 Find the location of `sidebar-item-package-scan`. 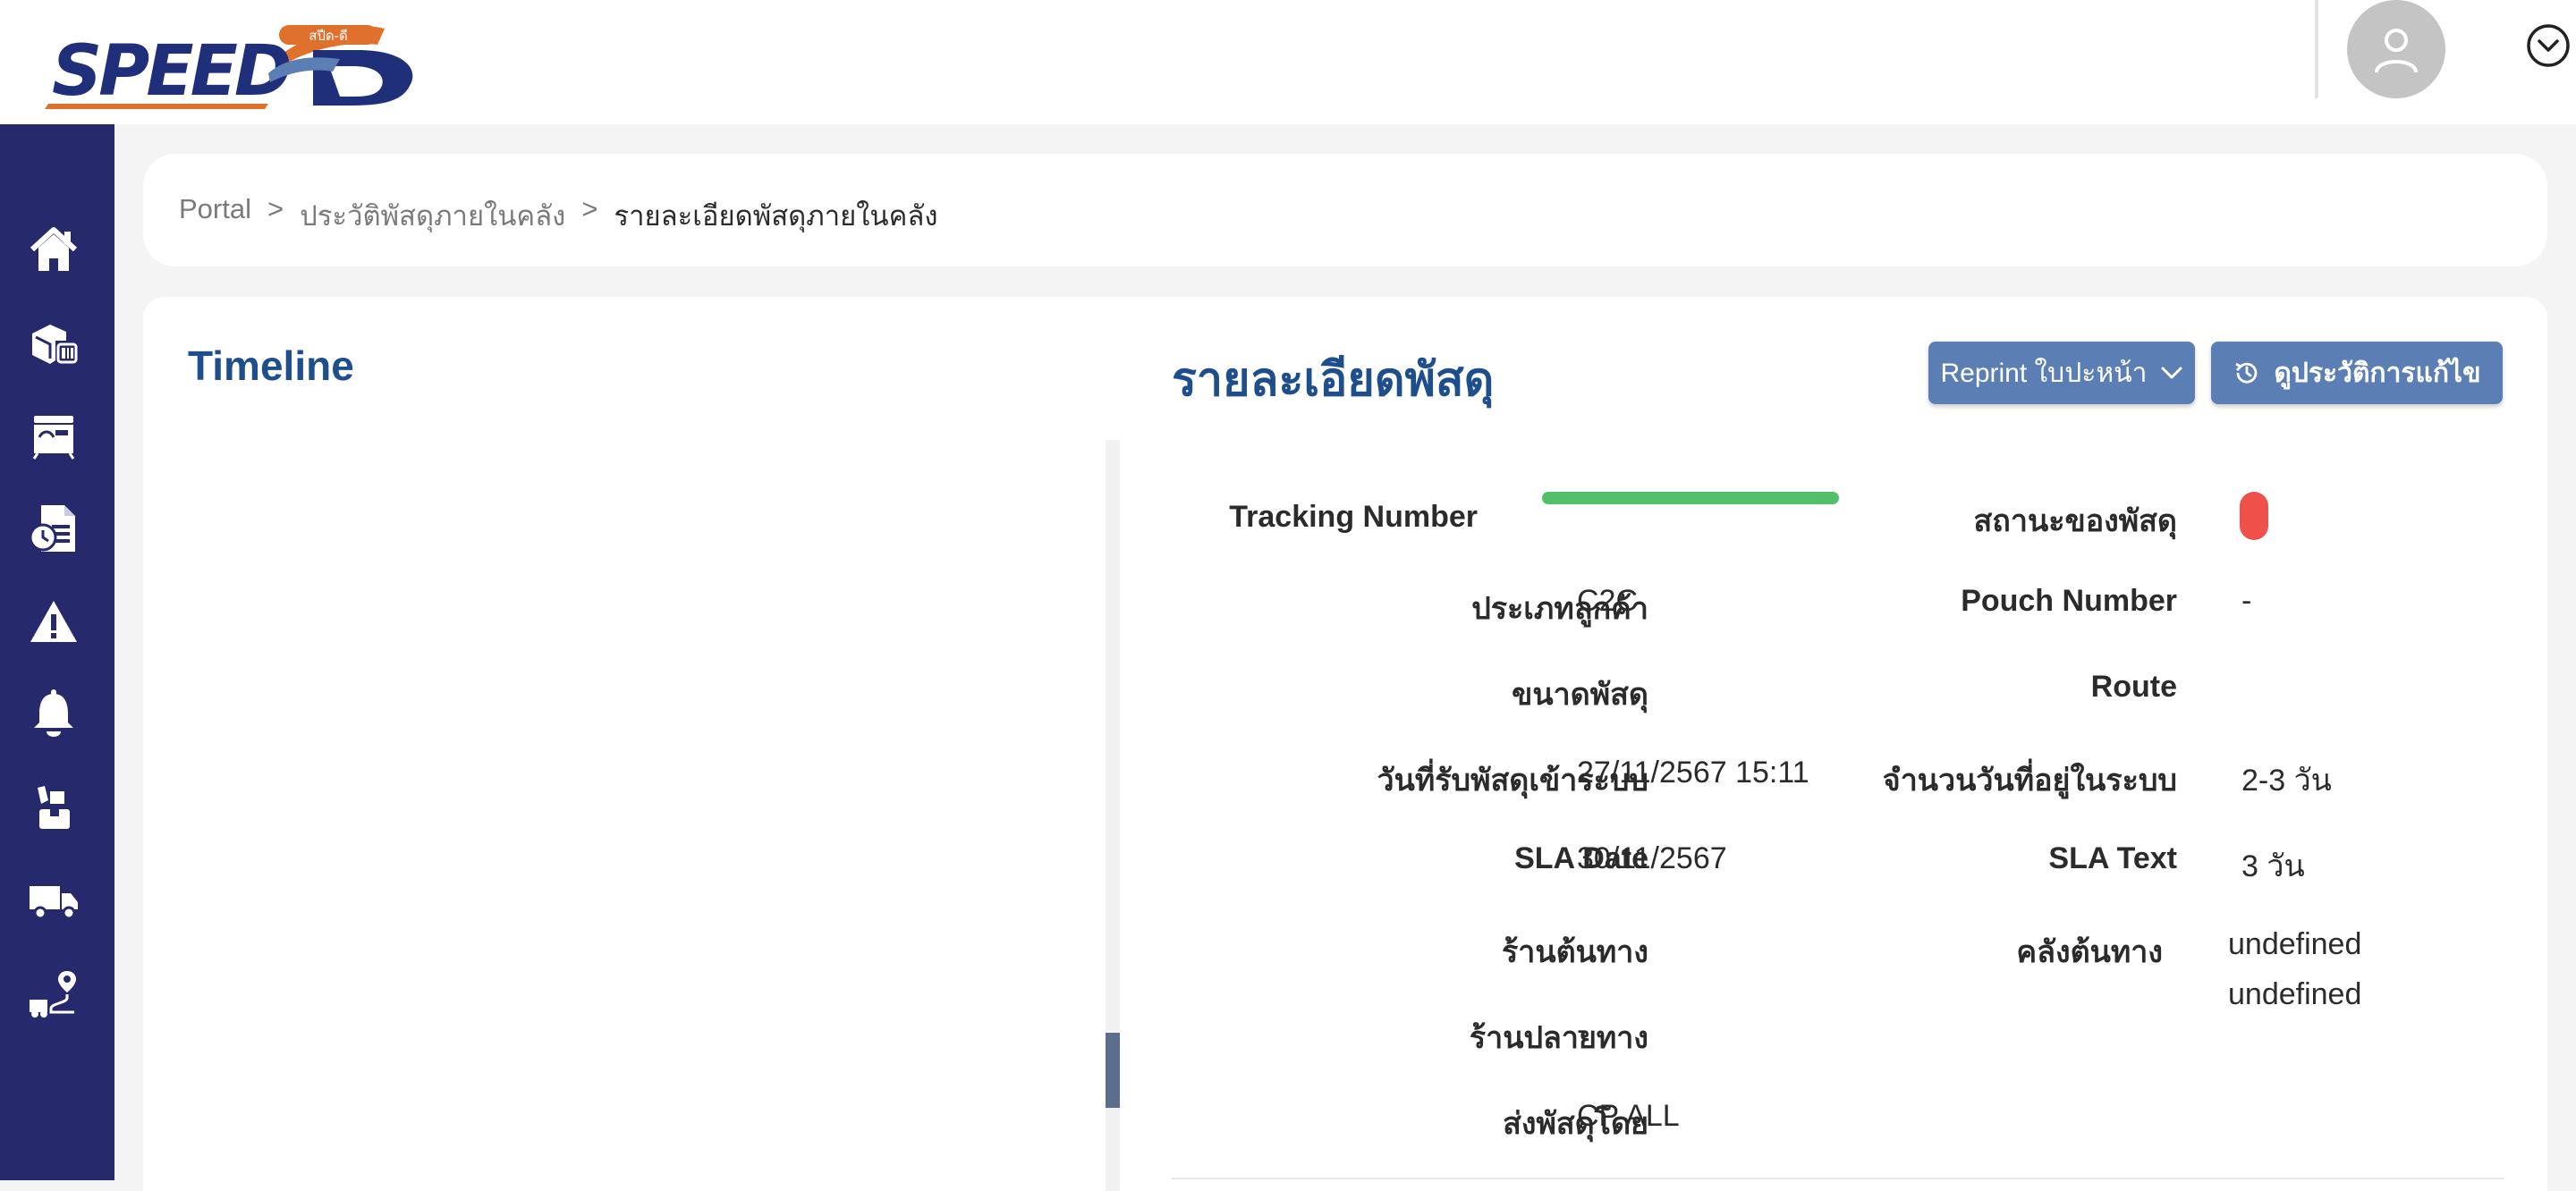

sidebar-item-package-scan is located at coordinates (53, 342).